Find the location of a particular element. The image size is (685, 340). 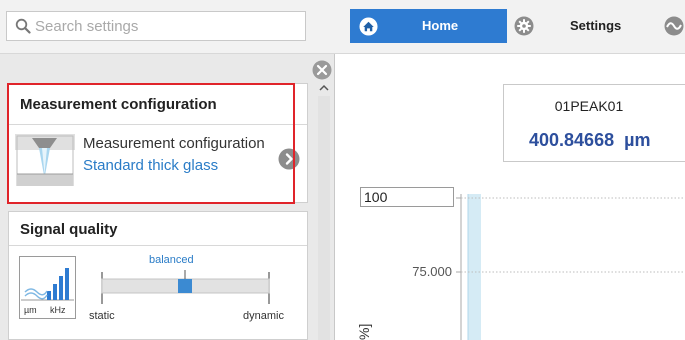

search-input is located at coordinates (165, 26).